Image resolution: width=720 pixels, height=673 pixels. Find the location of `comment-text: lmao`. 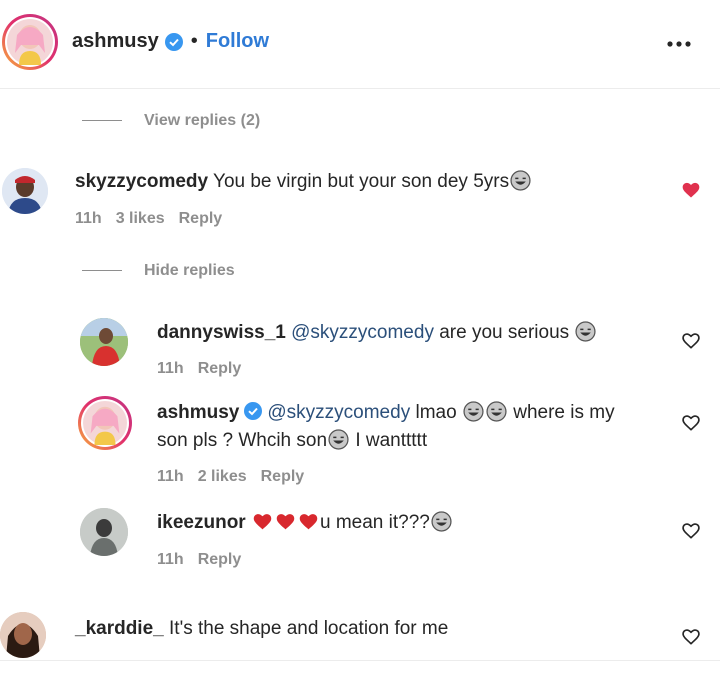

comment-text: lmao is located at coordinates (436, 412).